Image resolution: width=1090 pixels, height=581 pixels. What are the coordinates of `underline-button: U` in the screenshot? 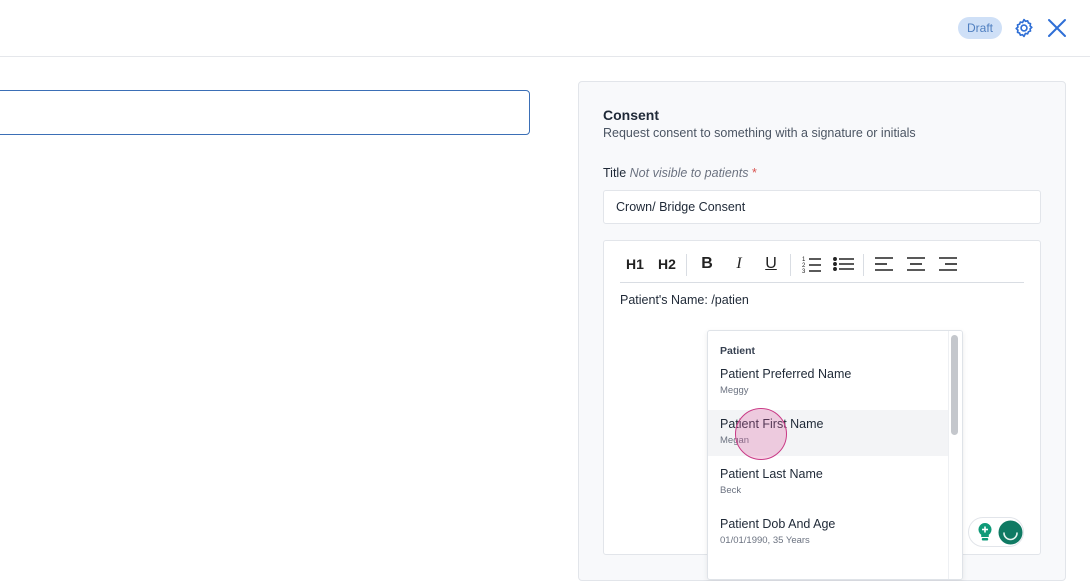 It's located at (771, 264).